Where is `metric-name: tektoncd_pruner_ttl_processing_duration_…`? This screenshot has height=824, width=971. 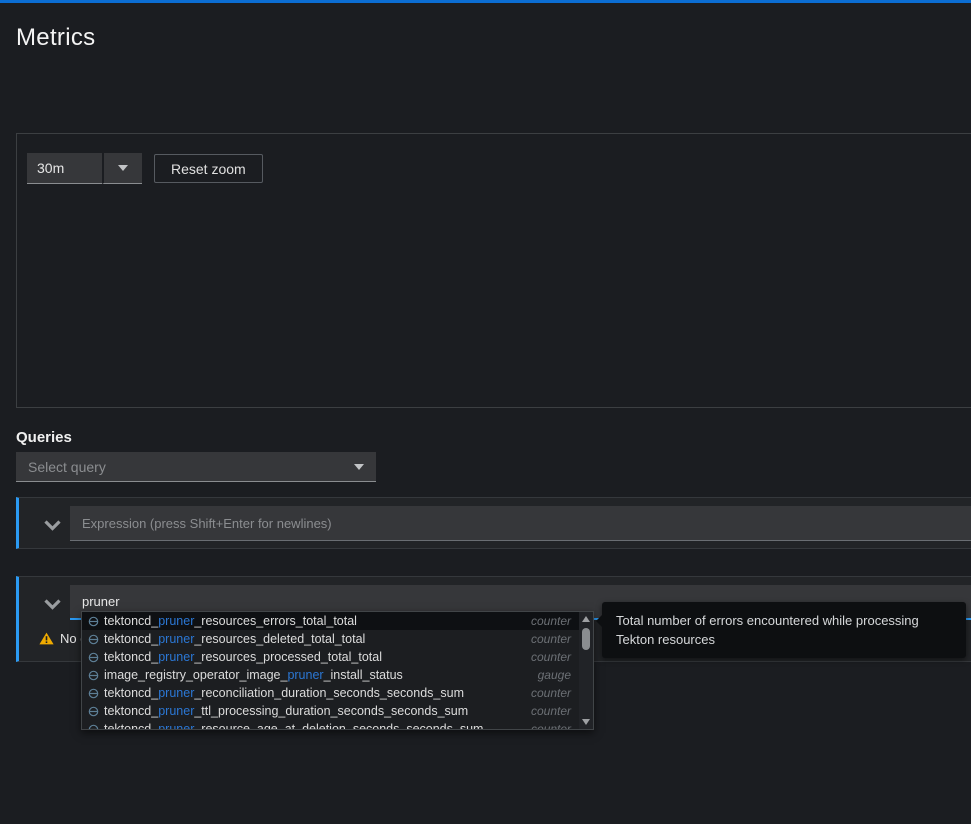 metric-name: tektoncd_pruner_ttl_processing_duration_… is located at coordinates (286, 711).